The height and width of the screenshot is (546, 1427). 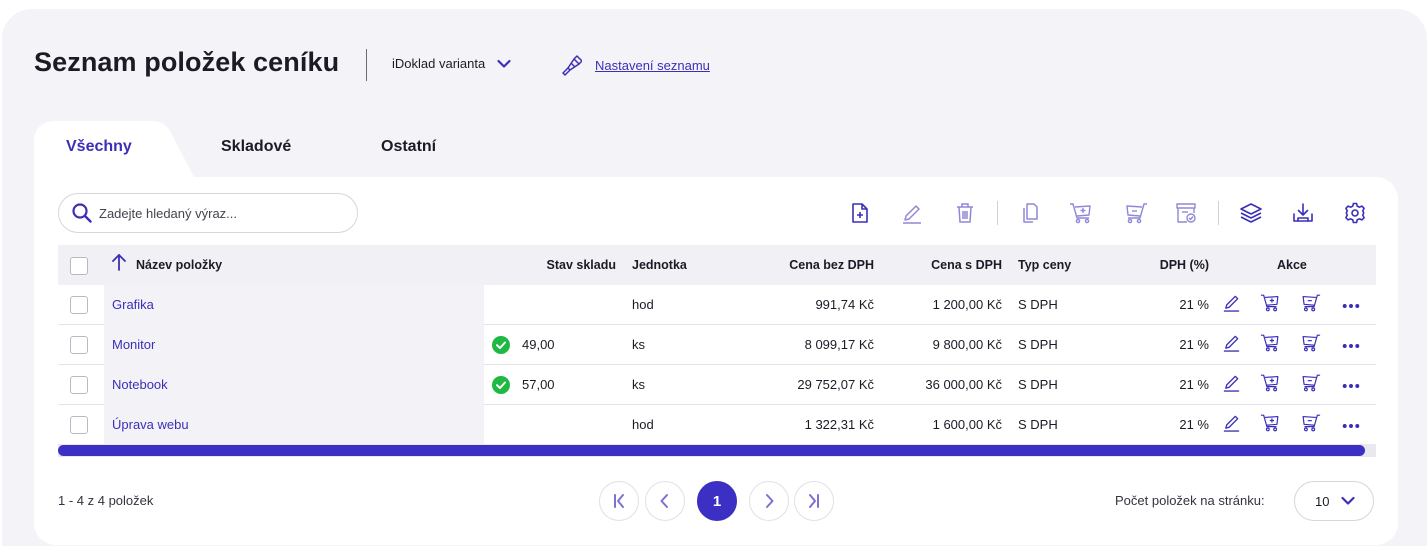 I want to click on stock-check-icon, so click(x=1186, y=213).